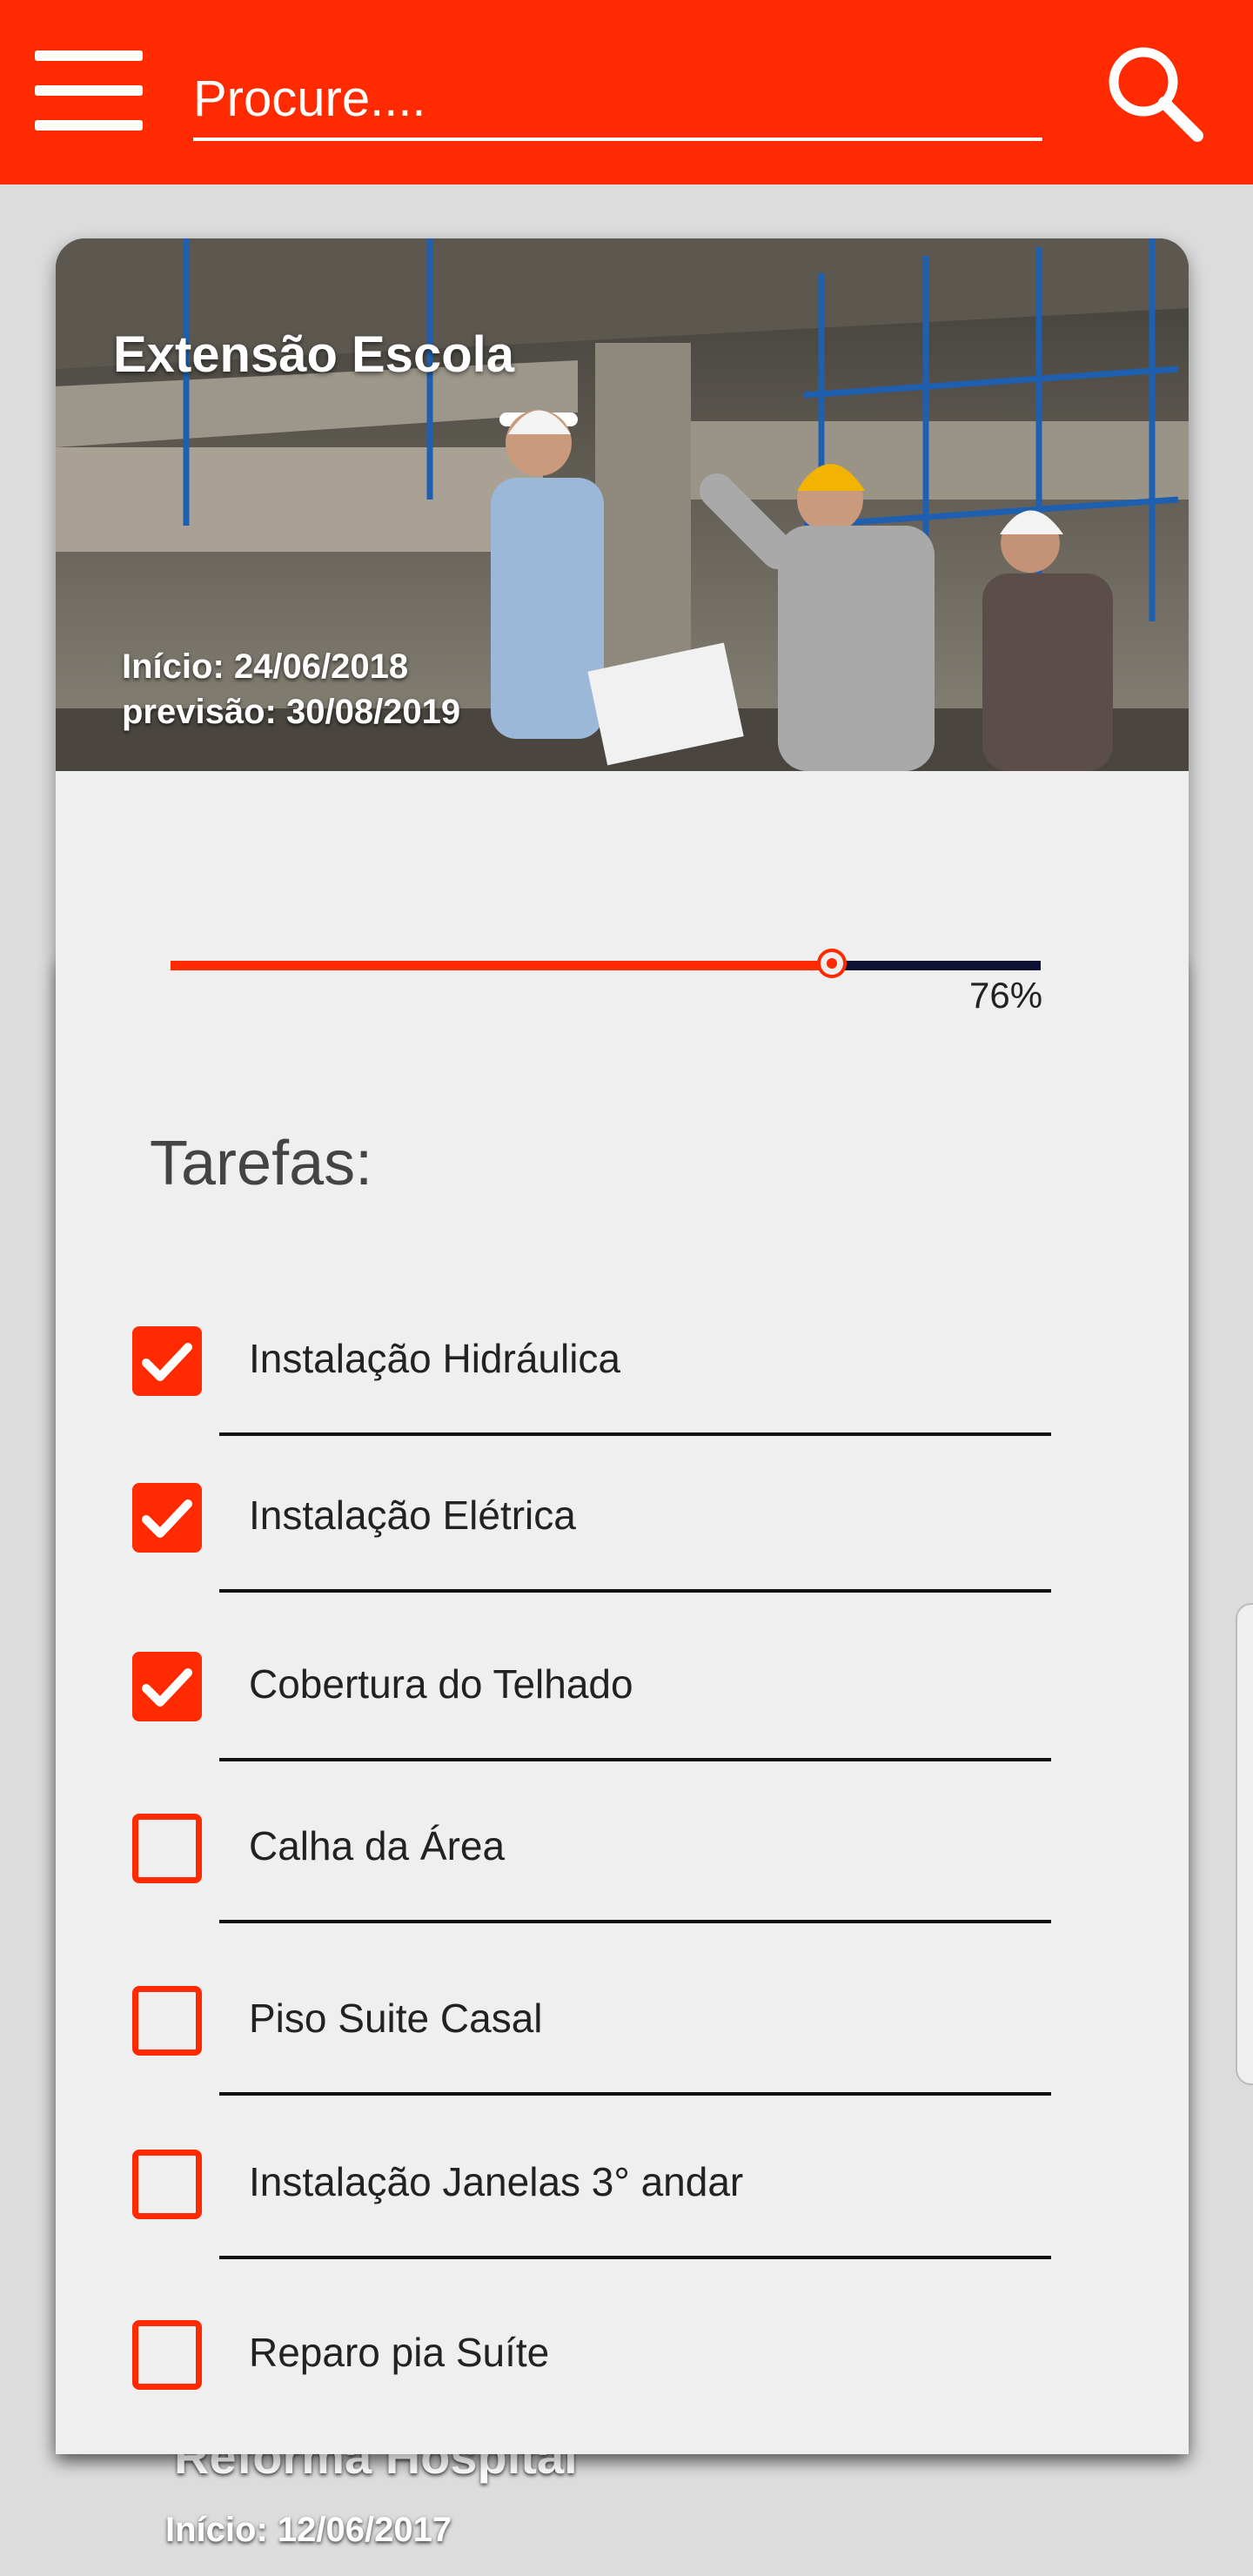 Image resolution: width=1253 pixels, height=2576 pixels. I want to click on task-label: Piso Suite Casal, so click(396, 2018).